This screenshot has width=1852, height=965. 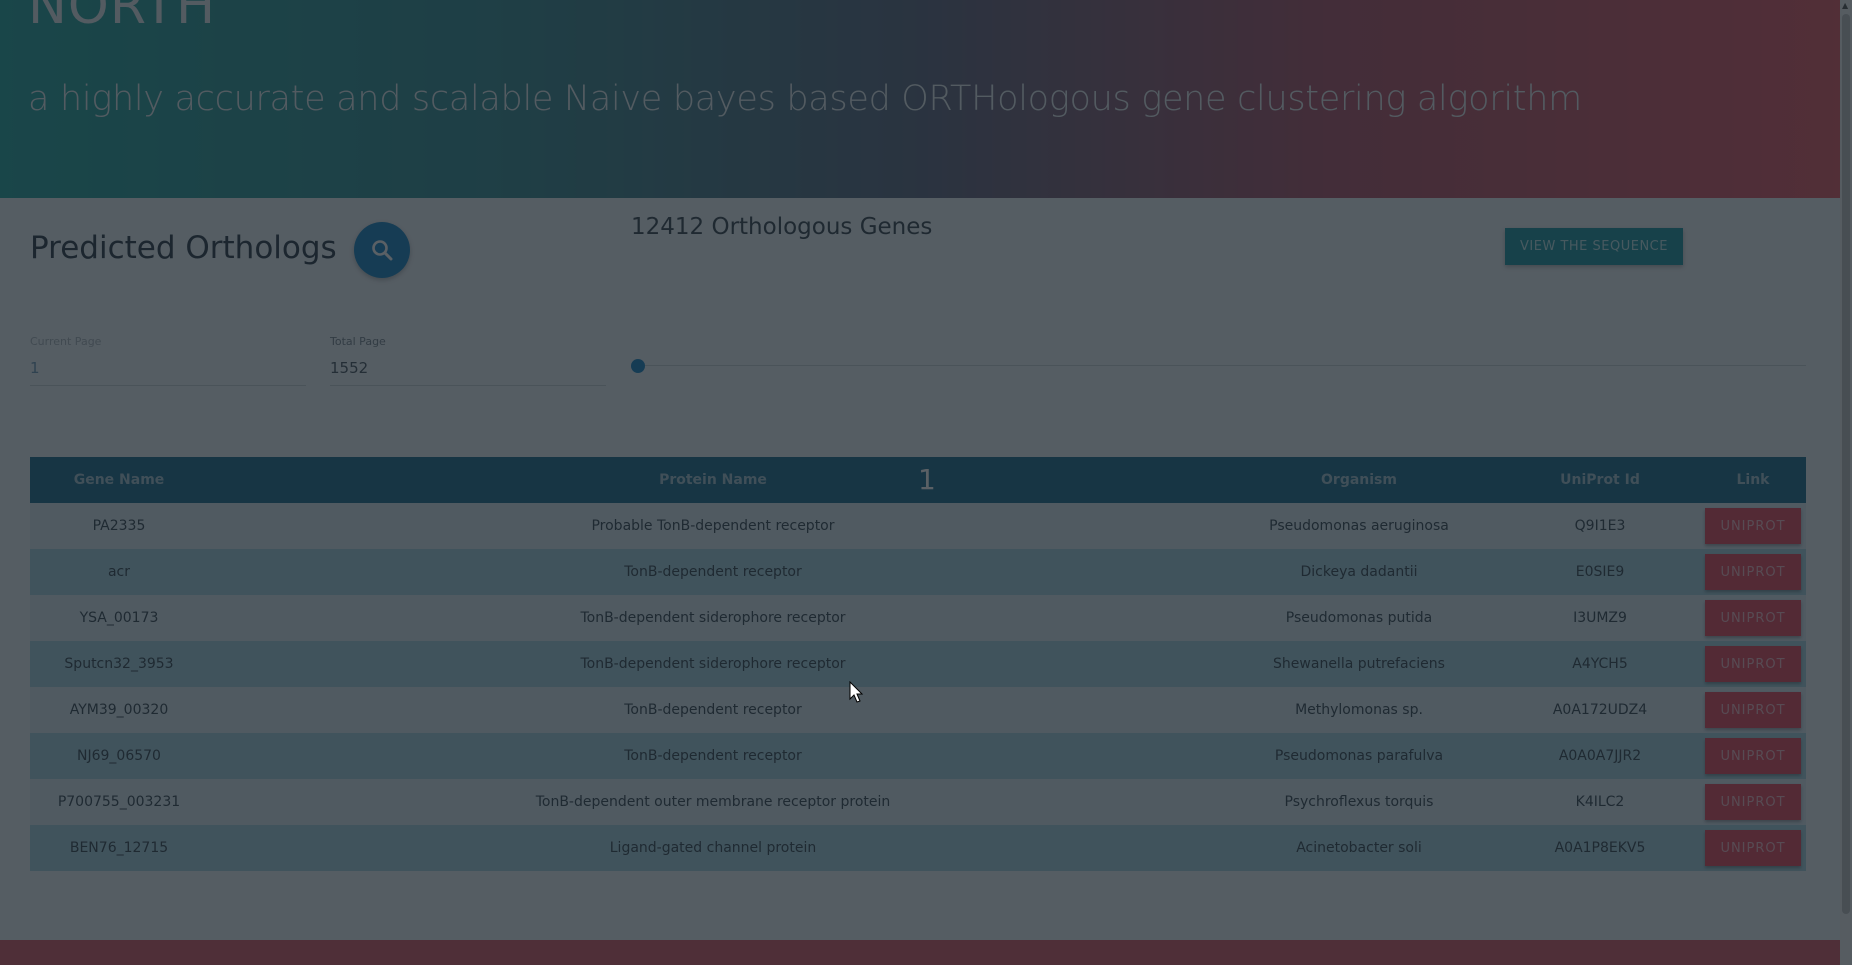 I want to click on current-page-field: Current Page, so click(x=168, y=360).